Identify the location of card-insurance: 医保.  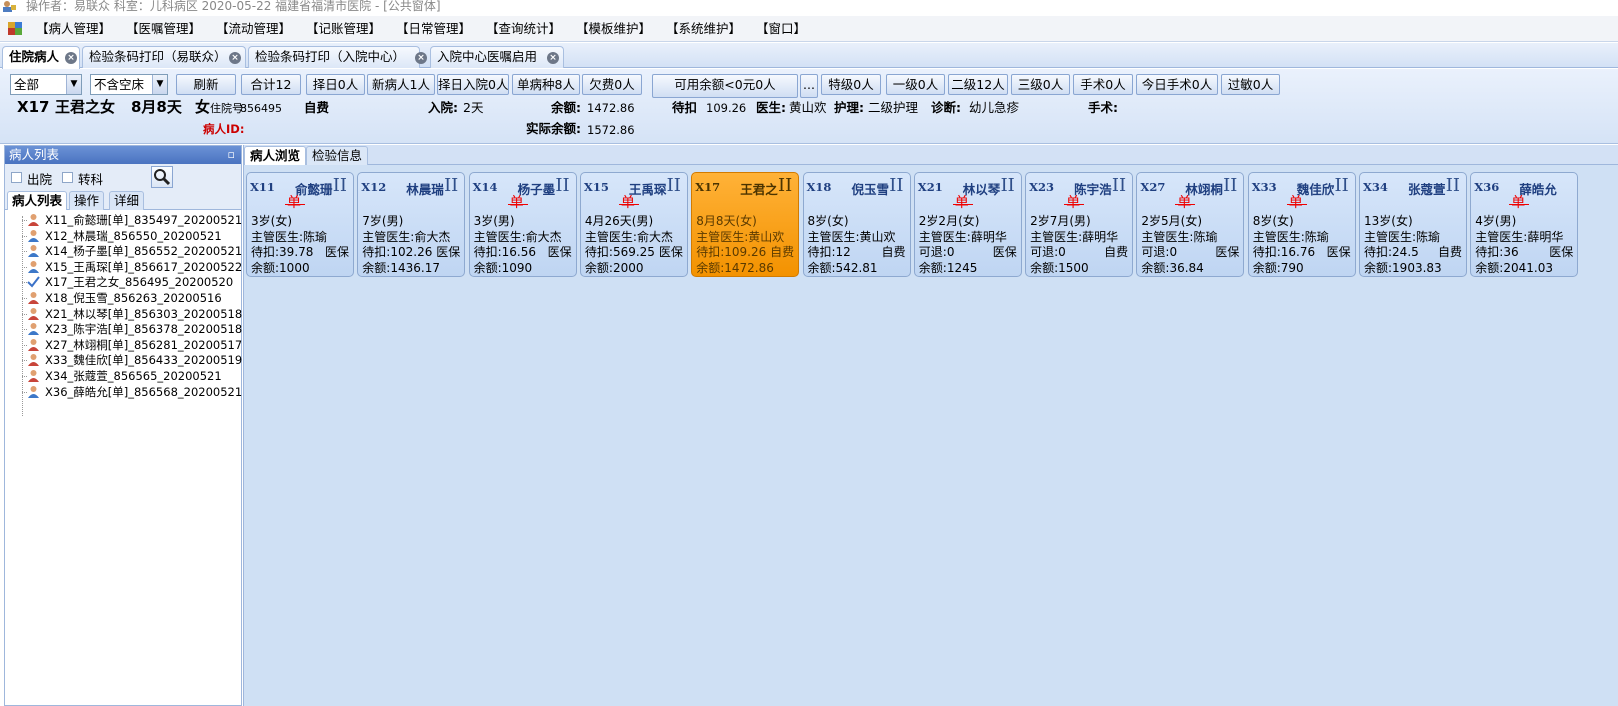
(336, 252).